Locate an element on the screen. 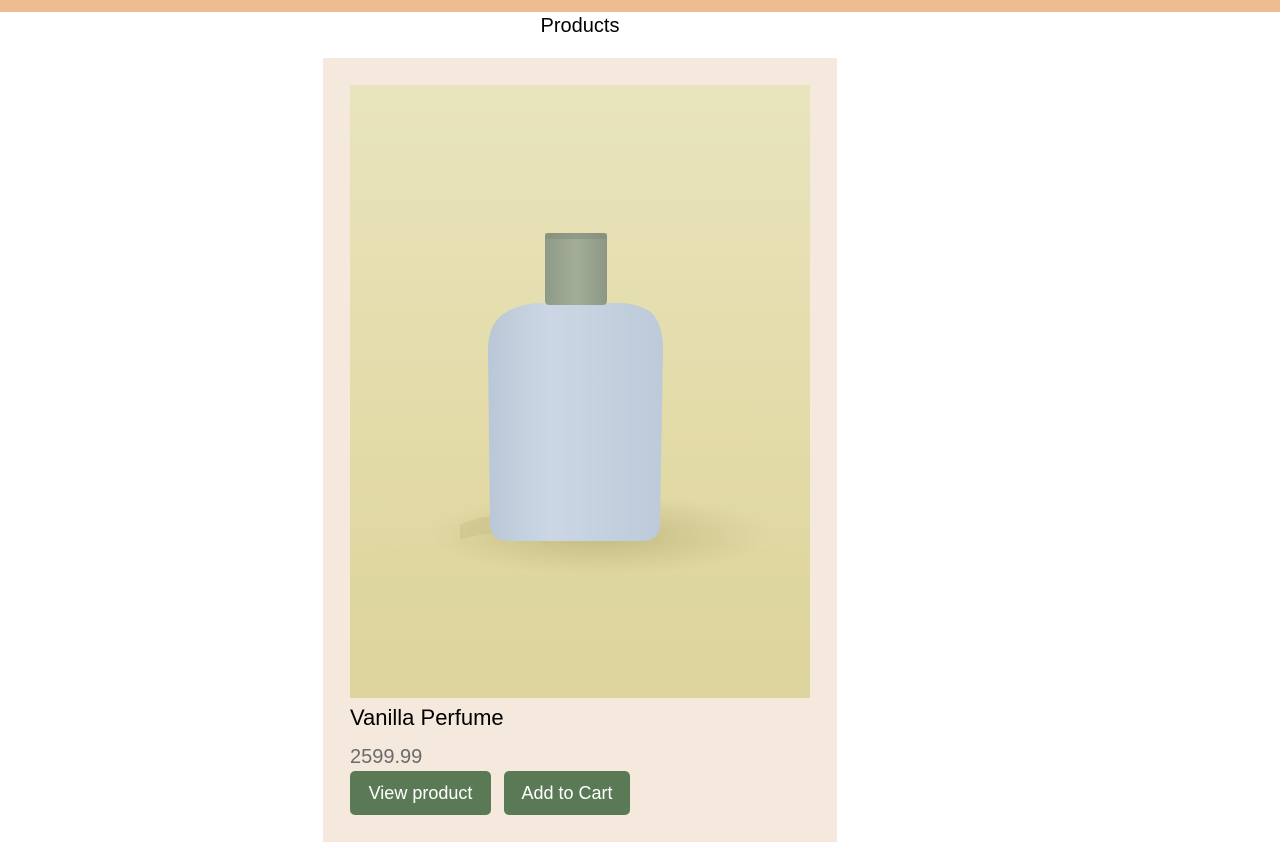 The width and height of the screenshot is (1280, 851). product-name: Vanilla Perfume is located at coordinates (427, 717).